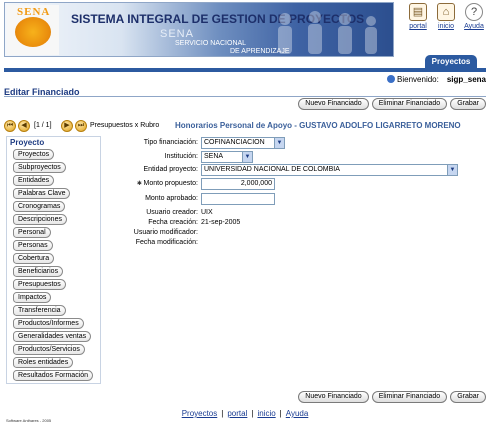 The image size is (490, 428). I want to click on help-icon: ?, so click(474, 12).